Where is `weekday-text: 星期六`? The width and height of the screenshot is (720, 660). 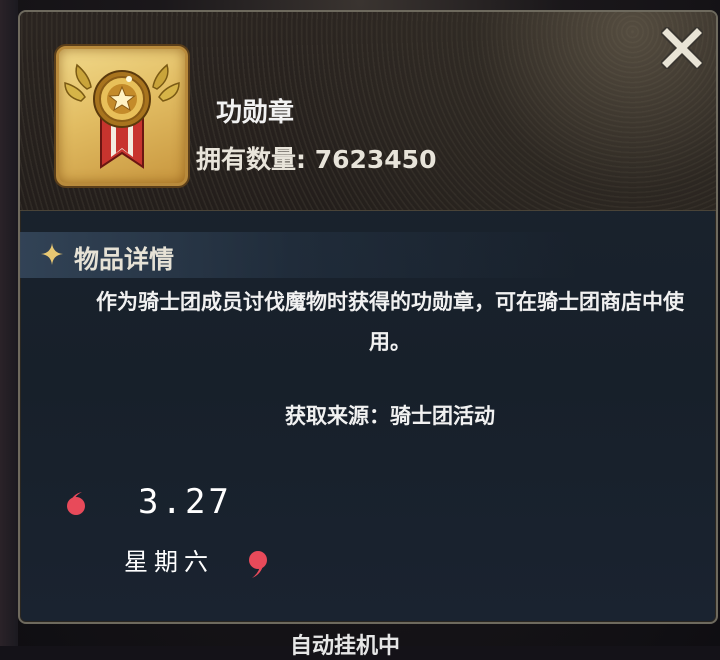 weekday-text: 星期六 is located at coordinates (169, 562).